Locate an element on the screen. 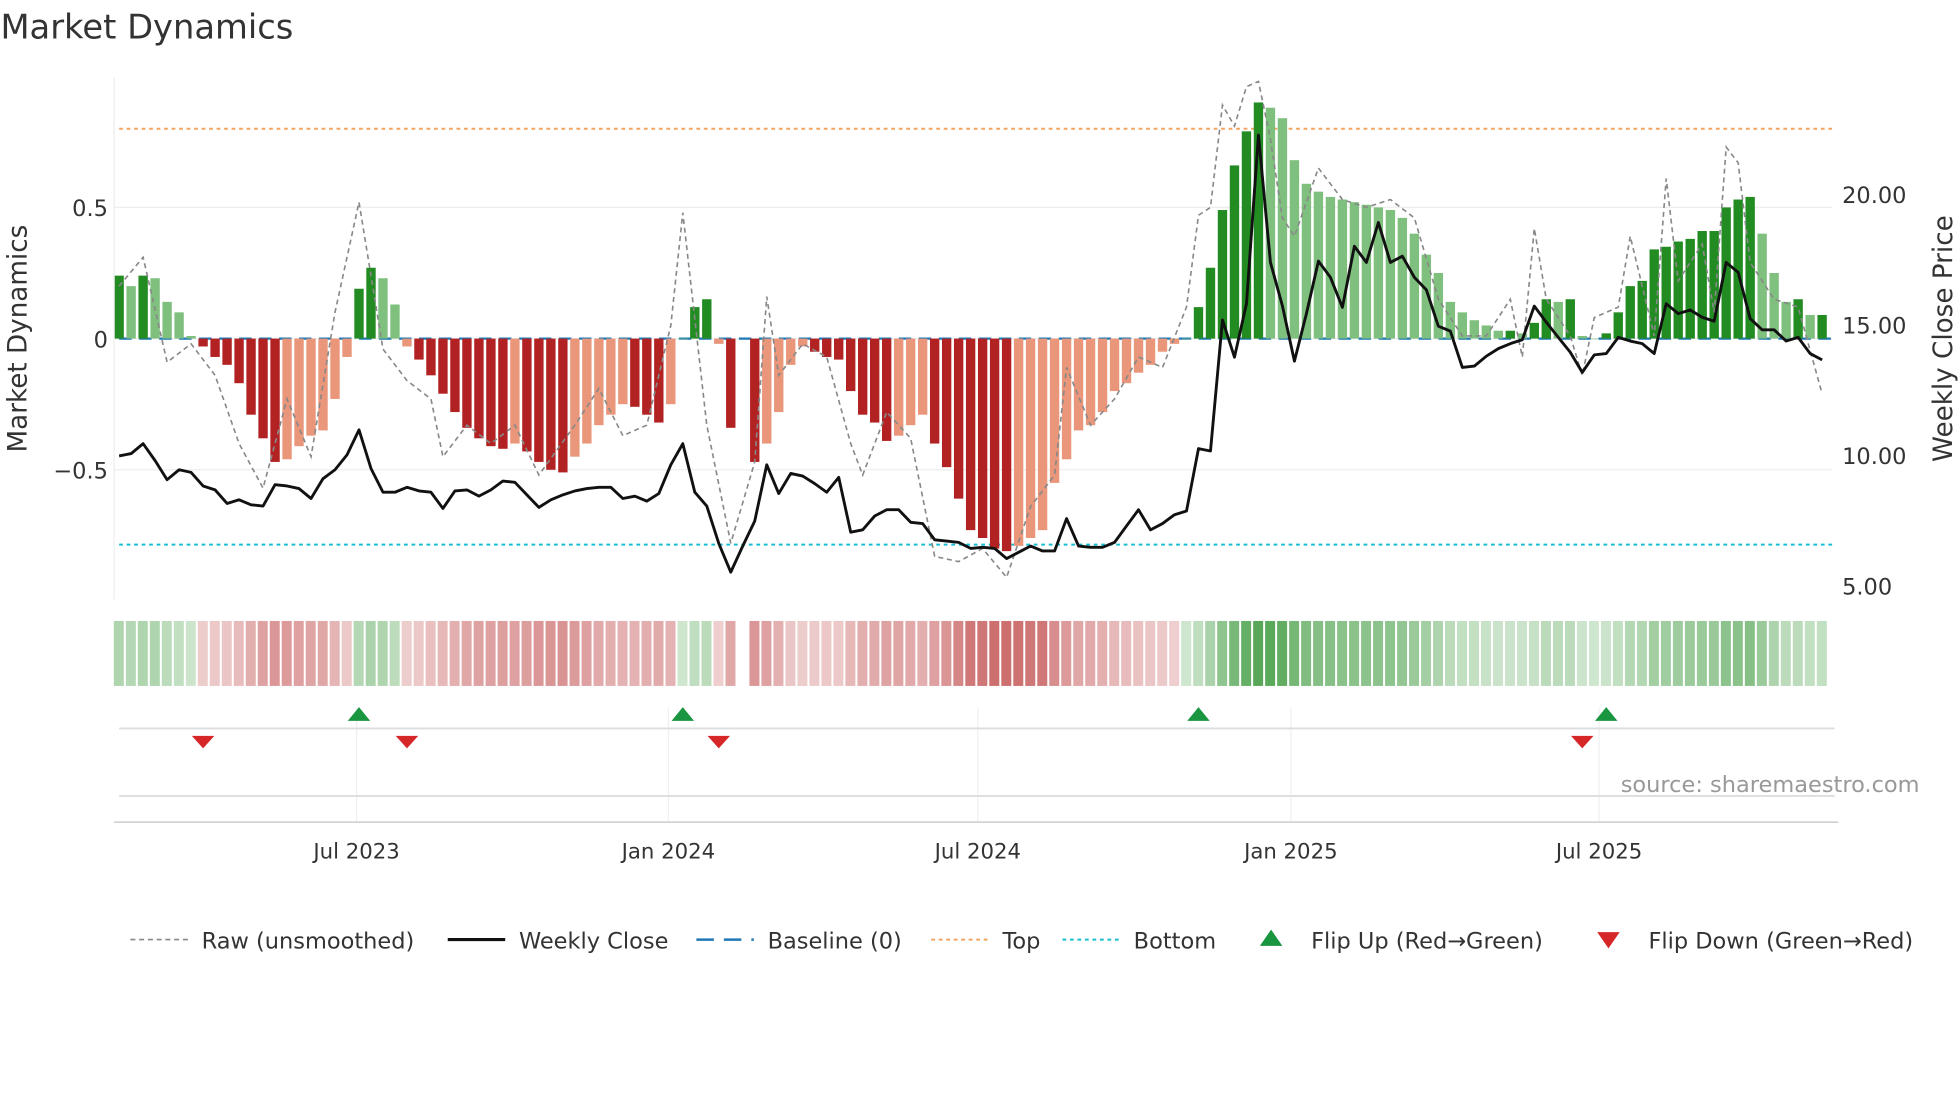 The width and height of the screenshot is (1960, 1102). right-tick-label: 20.00 is located at coordinates (1874, 196).